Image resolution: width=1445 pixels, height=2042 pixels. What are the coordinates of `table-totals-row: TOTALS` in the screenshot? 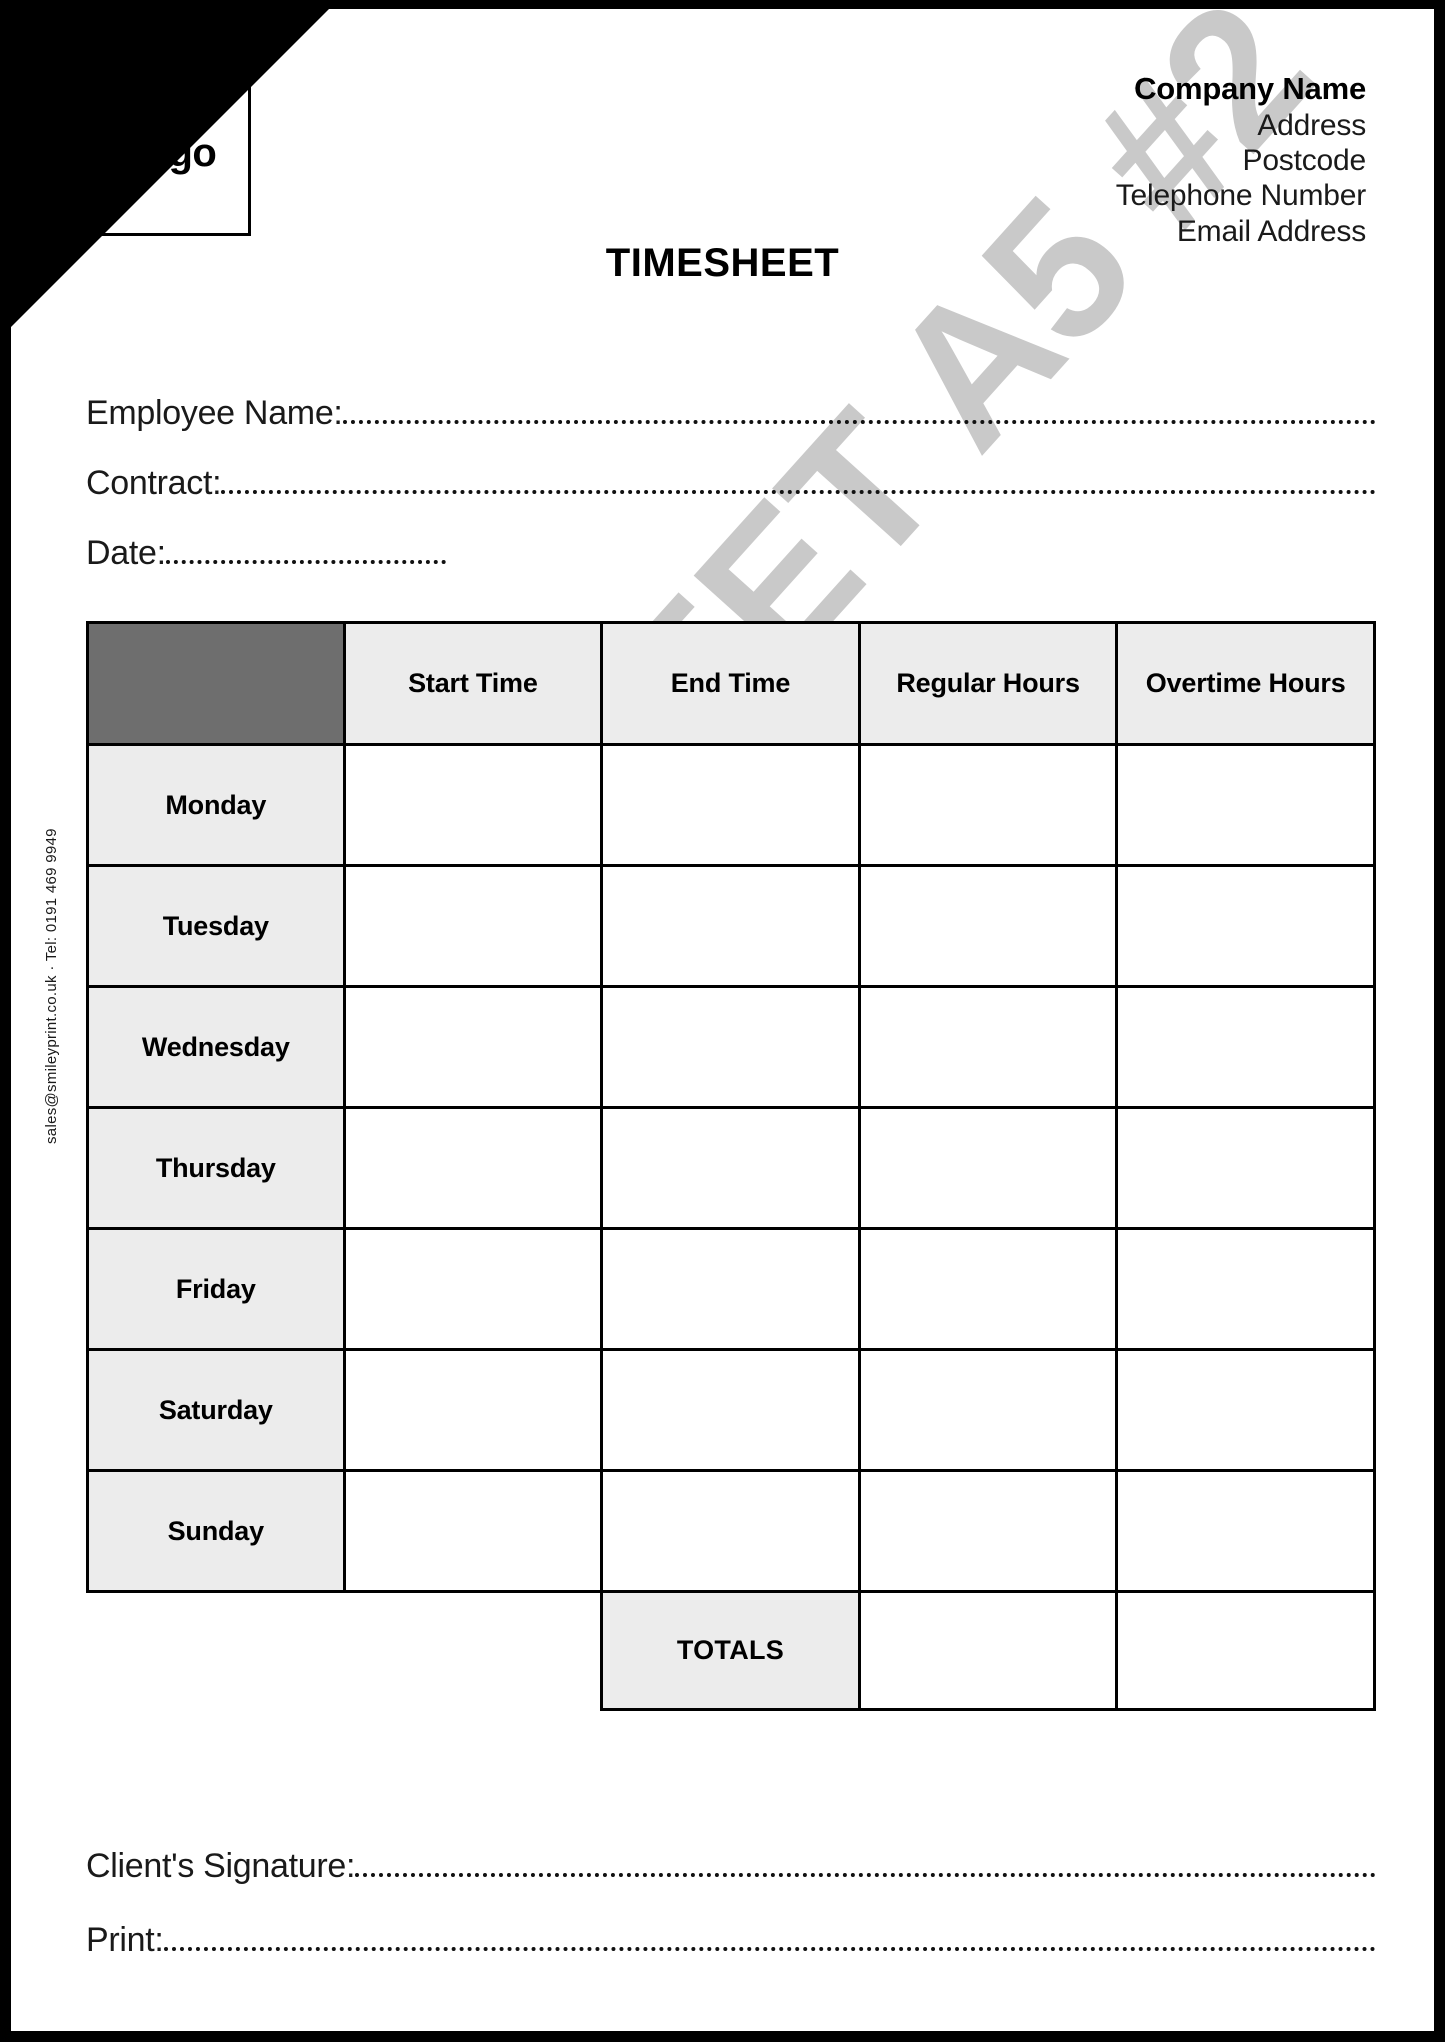 It's located at (732, 1650).